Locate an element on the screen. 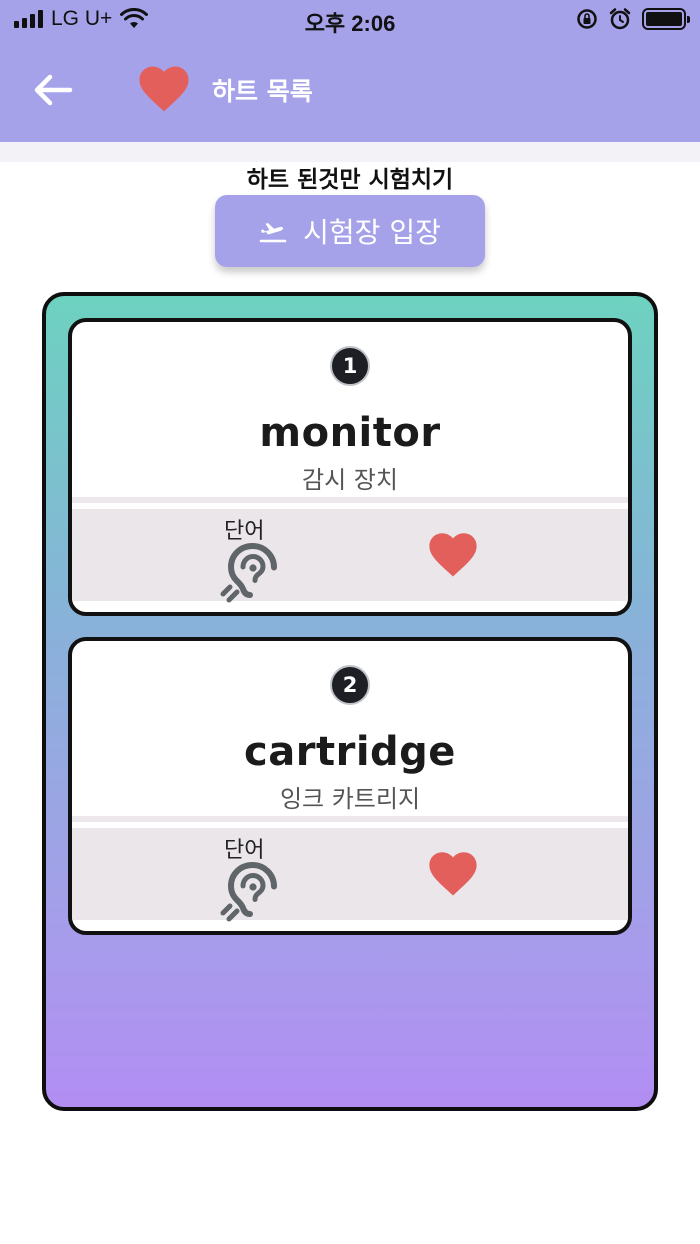 This screenshot has height=1244, width=700. back-arrow-icon is located at coordinates (53, 90).